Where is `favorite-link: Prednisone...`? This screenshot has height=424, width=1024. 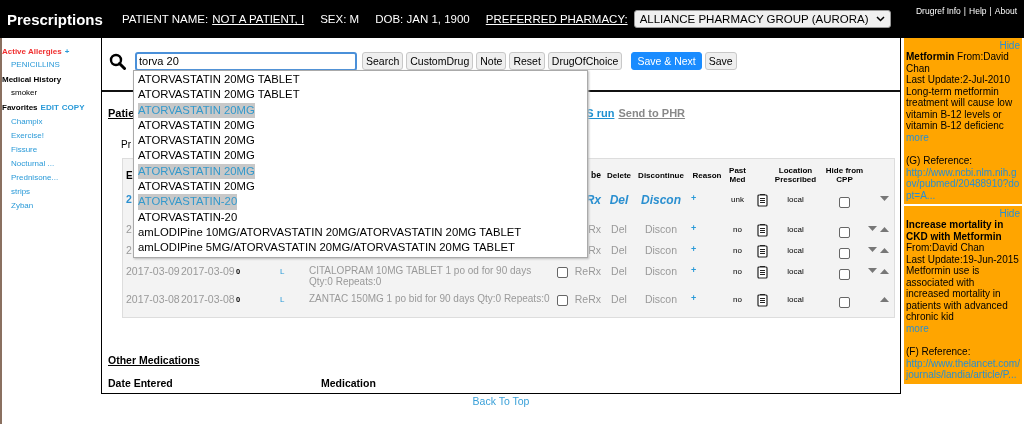
favorite-link: Prednisone... is located at coordinates (51, 177).